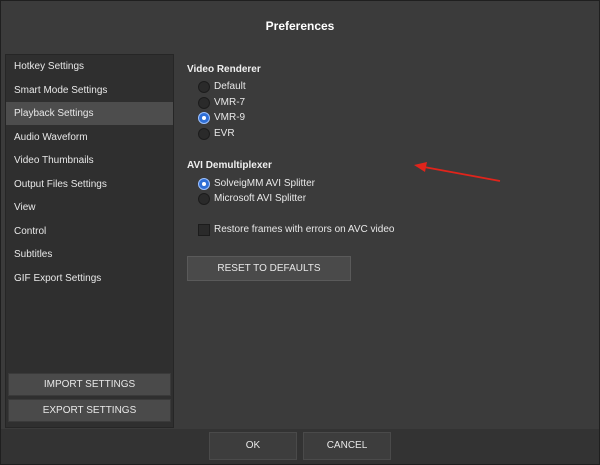  What do you see at coordinates (204, 184) in the screenshot?
I see `radio-solveigmm` at bounding box center [204, 184].